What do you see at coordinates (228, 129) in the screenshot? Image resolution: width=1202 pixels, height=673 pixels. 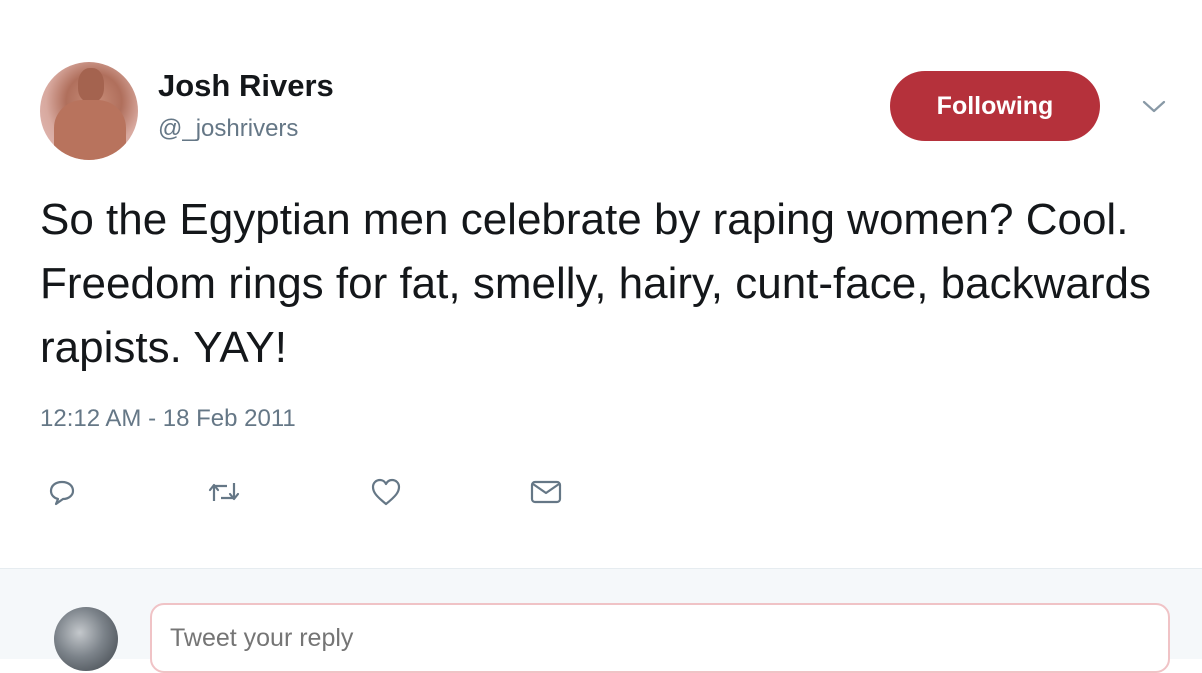 I see `author-handle: @_joshrivers` at bounding box center [228, 129].